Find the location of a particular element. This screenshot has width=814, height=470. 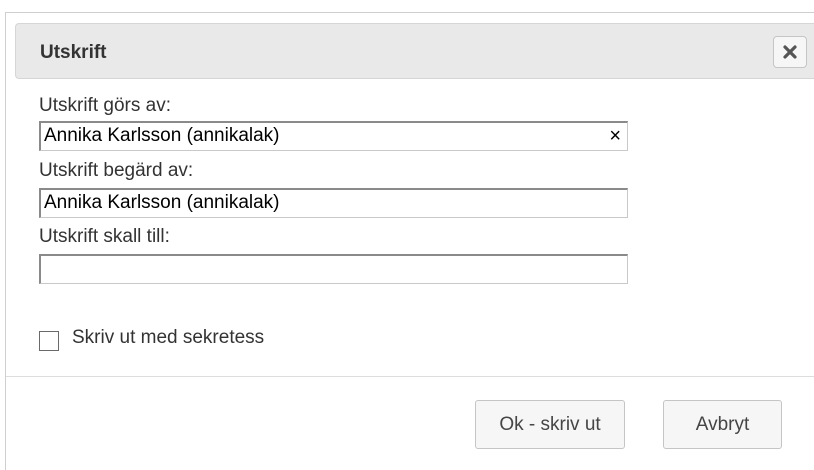

recipient-field is located at coordinates (333, 269).